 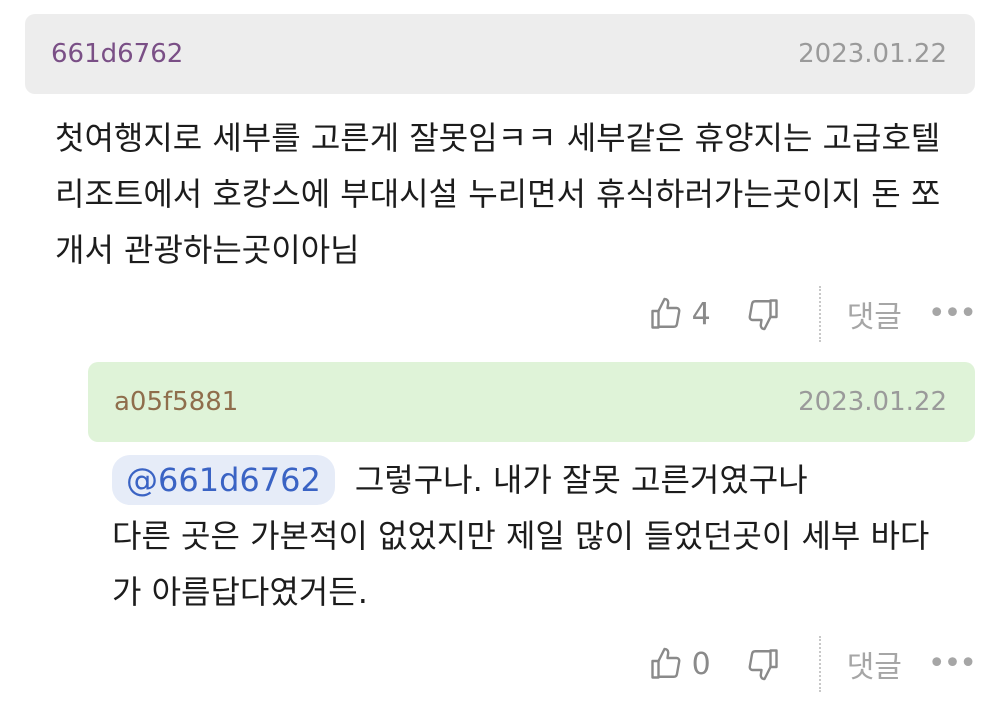 I want to click on comment-line-text: 그렇구나. 내가 잘못 고른거였구나, so click(x=581, y=480).